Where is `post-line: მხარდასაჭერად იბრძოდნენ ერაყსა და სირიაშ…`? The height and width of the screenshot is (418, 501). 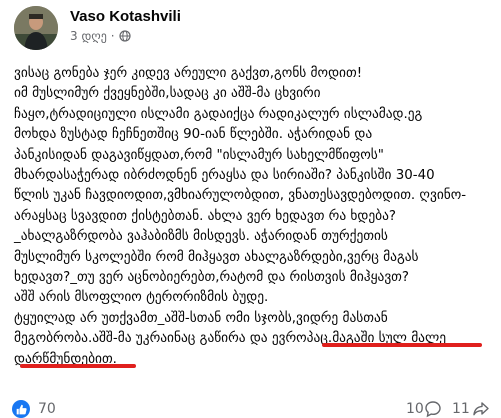
post-line: მხარდასაჭერად იბრძოდნენ ერაყსა და სირიაშ… is located at coordinates (224, 176).